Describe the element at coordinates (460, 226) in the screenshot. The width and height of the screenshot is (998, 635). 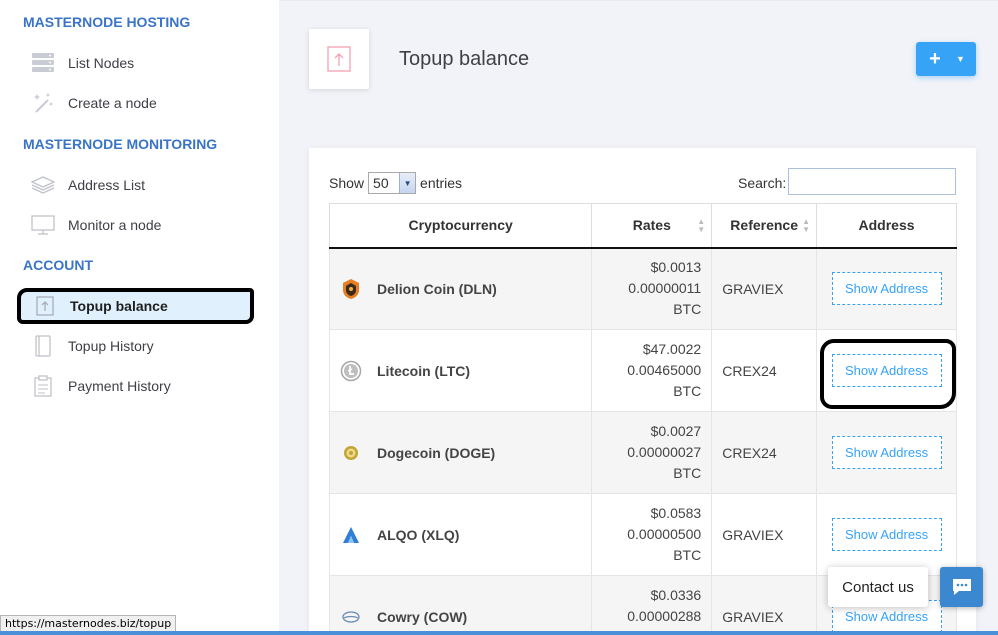
I see `column-header-cryptocurrency: Cryptocurrency` at that location.